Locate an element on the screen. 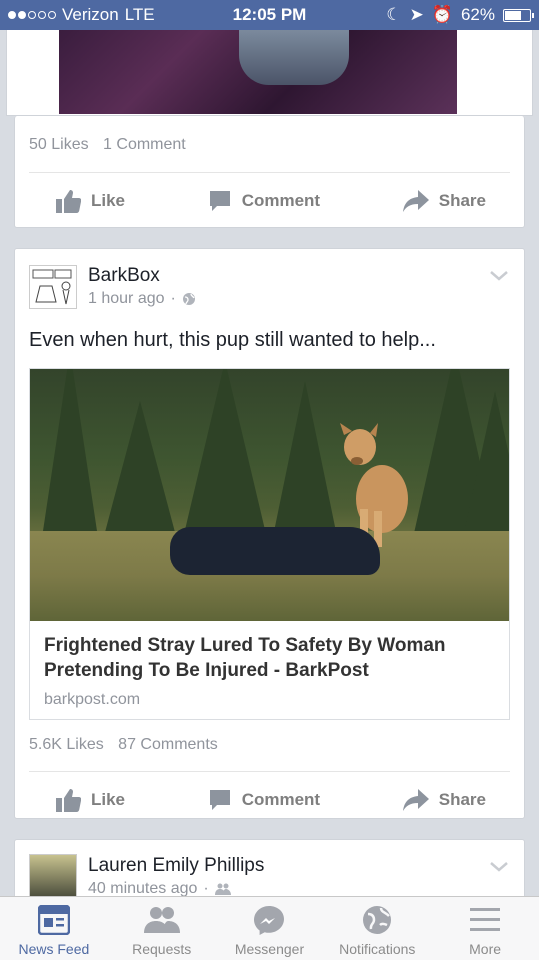 The height and width of the screenshot is (960, 539). comments-count: 87 Comments is located at coordinates (168, 744).